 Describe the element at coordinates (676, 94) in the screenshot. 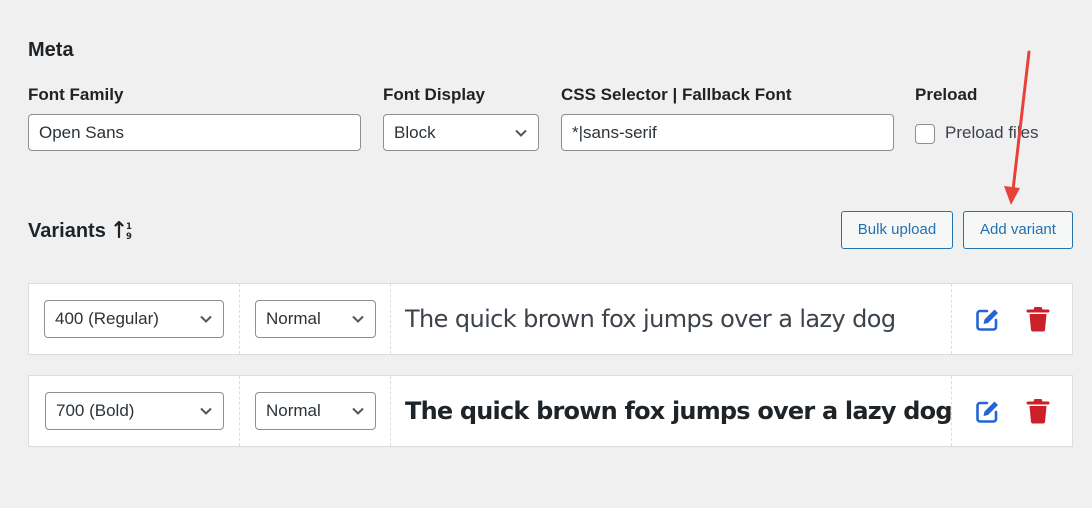

I see `css-selector-label: CSS Selector | Fallback Font` at that location.